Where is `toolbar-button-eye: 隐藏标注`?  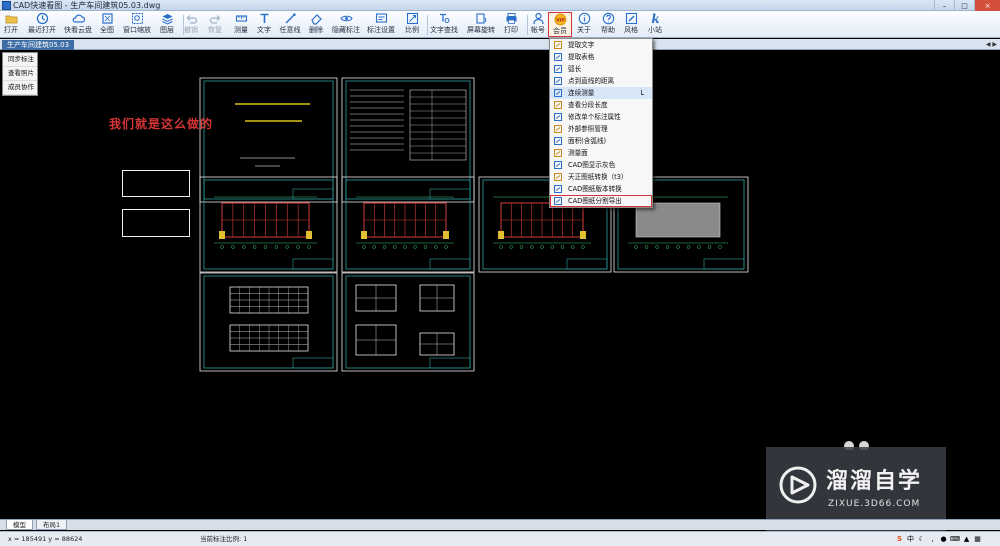
toolbar-button-eye: 隐藏标注 is located at coordinates (346, 24).